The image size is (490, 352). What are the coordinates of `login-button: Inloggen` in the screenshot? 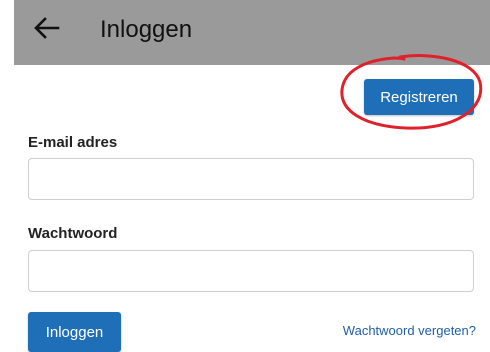 It's located at (74, 332).